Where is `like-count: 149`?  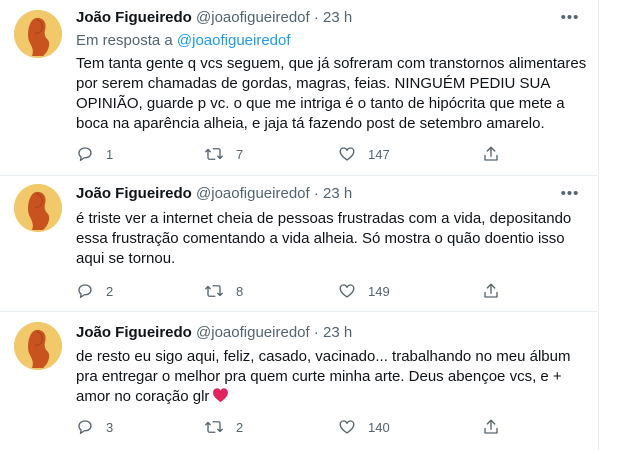 like-count: 149 is located at coordinates (379, 291).